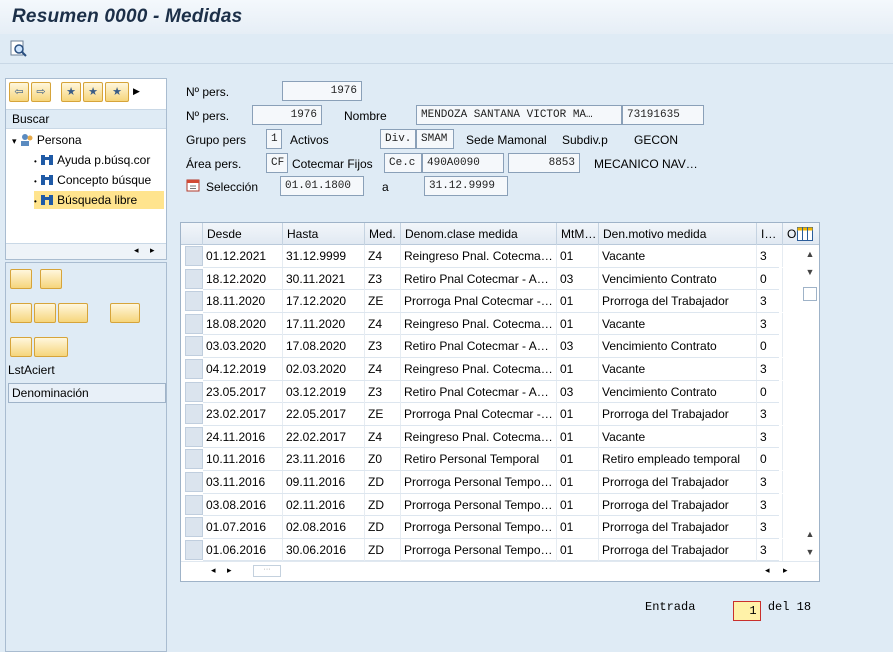  I want to click on column-header-med: Med., so click(383, 234).